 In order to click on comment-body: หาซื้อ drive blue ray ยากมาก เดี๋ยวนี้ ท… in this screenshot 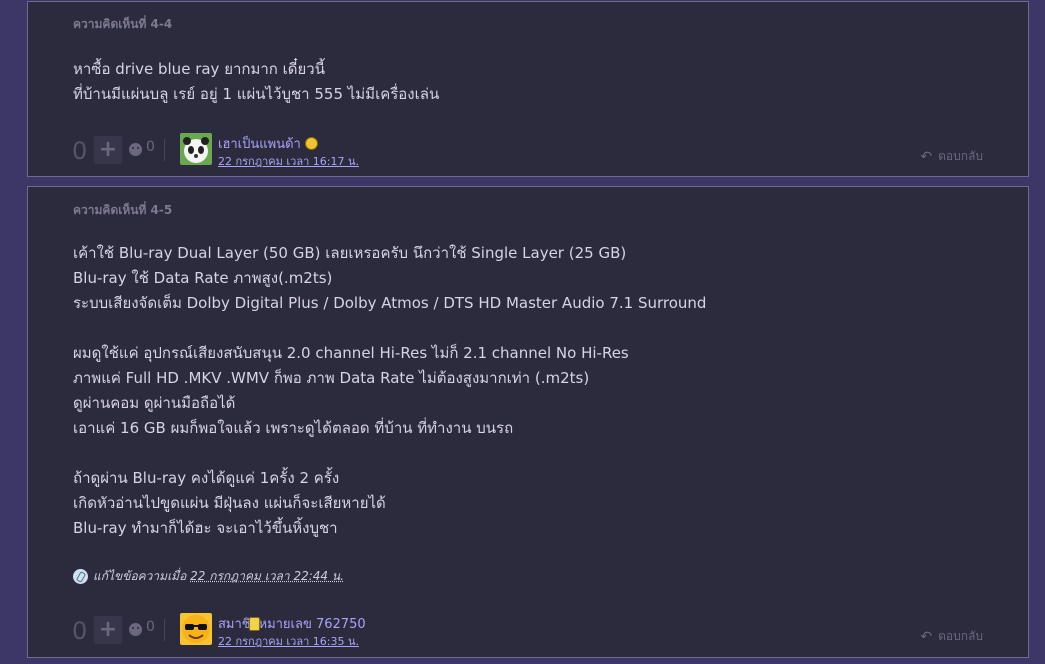, I will do `click(256, 81)`.